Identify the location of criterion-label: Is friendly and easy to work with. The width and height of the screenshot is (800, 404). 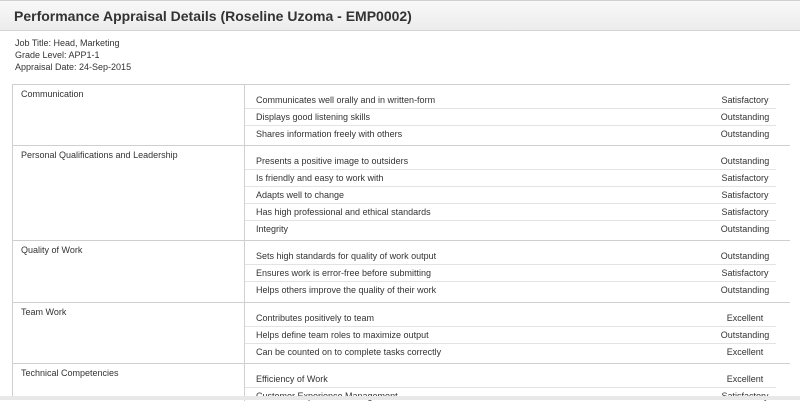
(320, 178).